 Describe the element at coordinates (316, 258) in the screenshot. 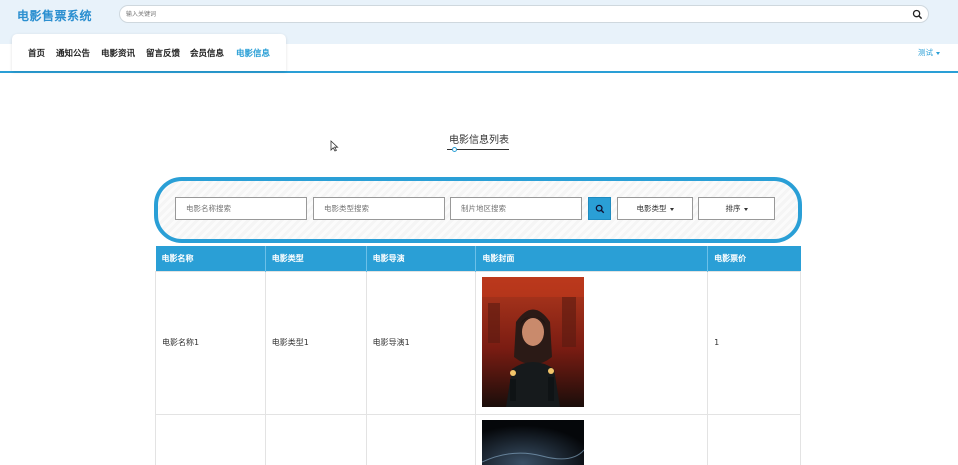

I see `column-header: 电影类型` at that location.